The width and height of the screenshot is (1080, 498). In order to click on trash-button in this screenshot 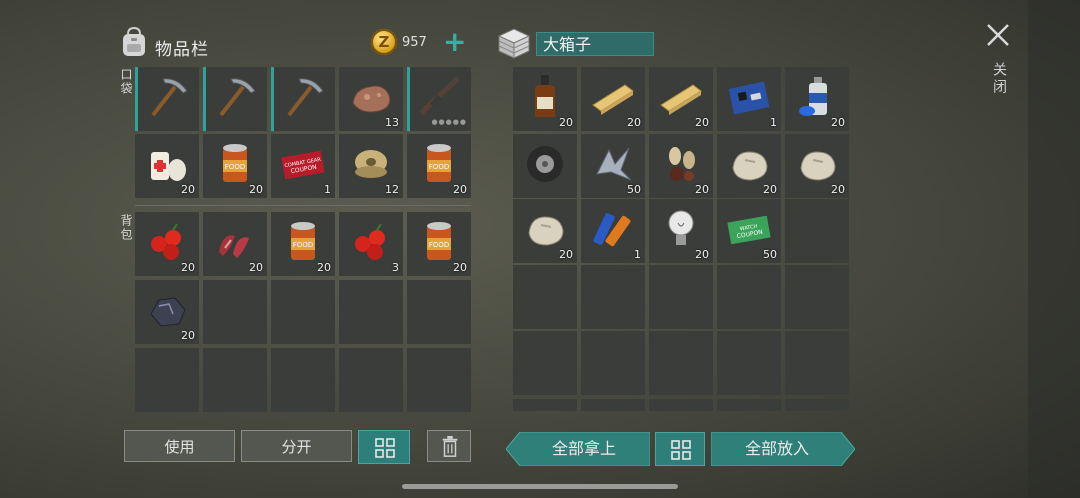, I will do `click(449, 446)`.